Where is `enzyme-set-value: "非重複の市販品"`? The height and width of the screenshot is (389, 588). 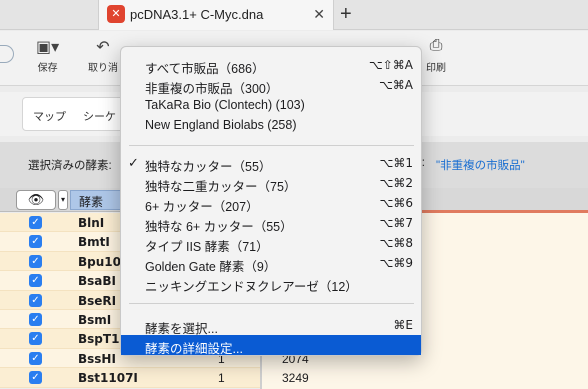
enzyme-set-value: "非重複の市販品" is located at coordinates (480, 165).